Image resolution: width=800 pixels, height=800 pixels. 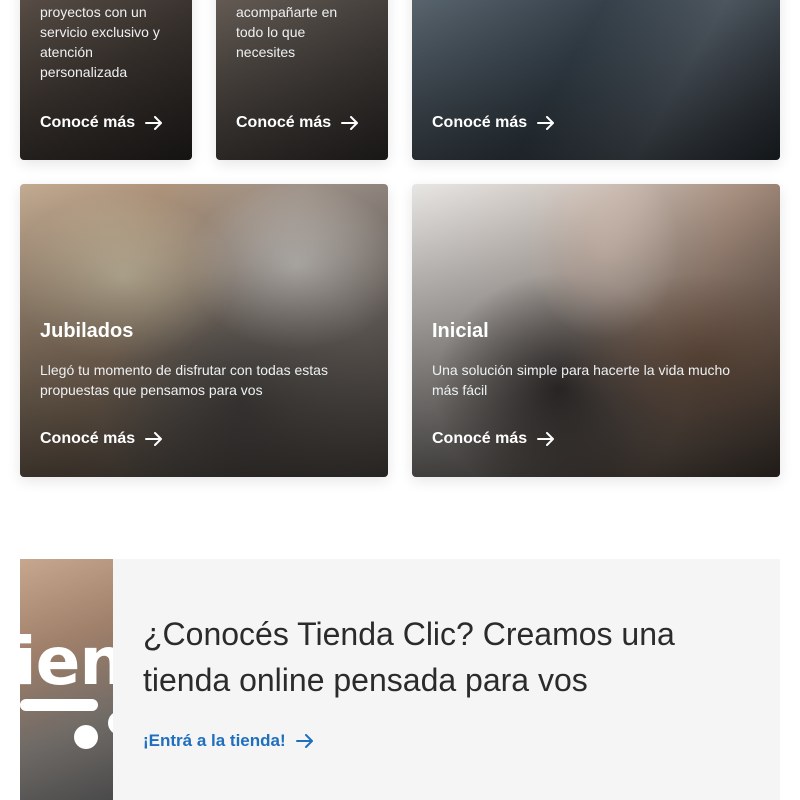 What do you see at coordinates (66, 661) in the screenshot?
I see `promo-image-text: ien` at bounding box center [66, 661].